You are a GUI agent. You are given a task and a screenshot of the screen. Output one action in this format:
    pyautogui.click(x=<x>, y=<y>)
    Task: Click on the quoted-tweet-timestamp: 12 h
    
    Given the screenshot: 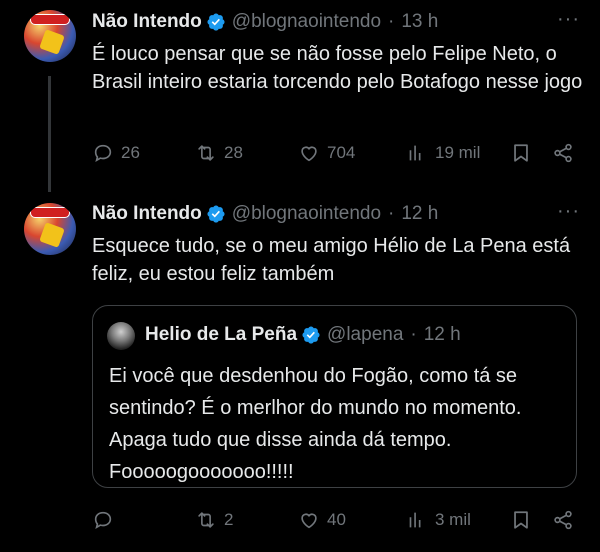 What is the action you would take?
    pyautogui.click(x=442, y=335)
    